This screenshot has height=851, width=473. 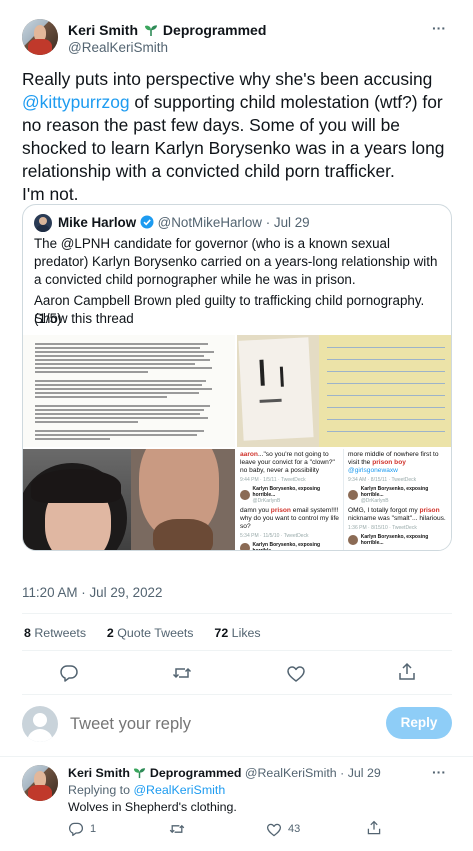 What do you see at coordinates (97, 223) in the screenshot?
I see `quoted-author-name: Mike Harlow` at bounding box center [97, 223].